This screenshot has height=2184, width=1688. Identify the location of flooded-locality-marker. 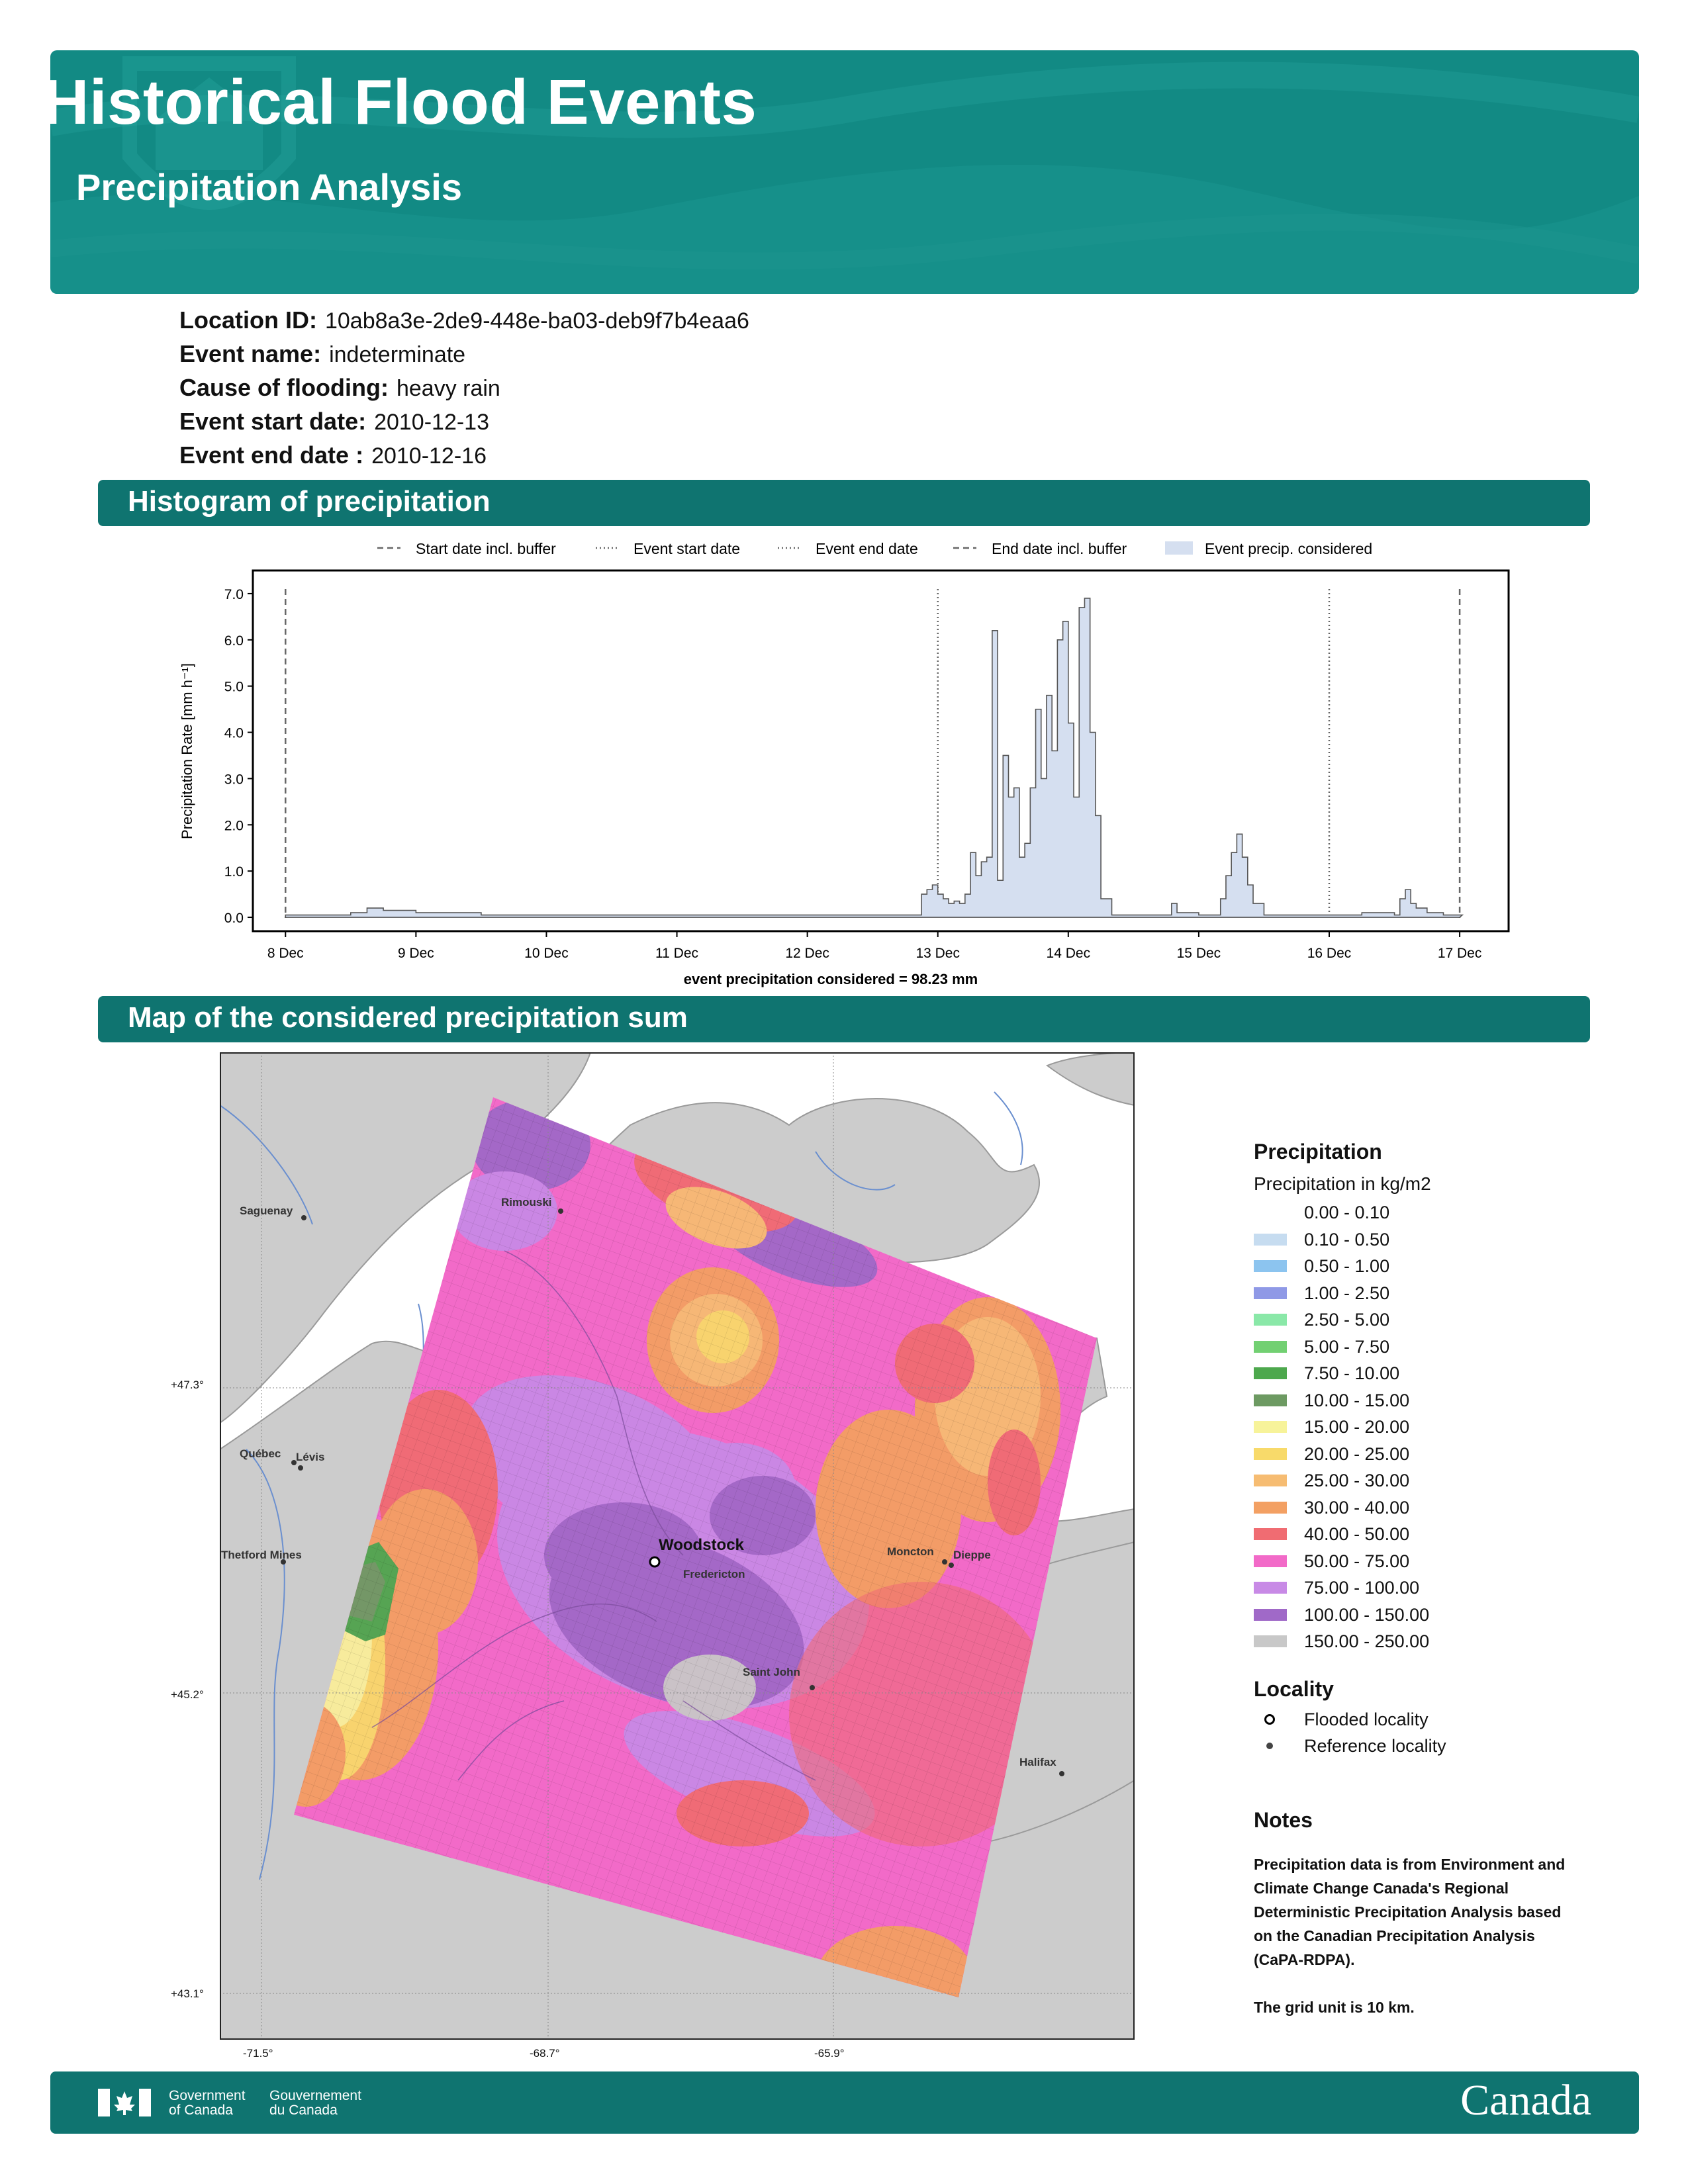
(655, 1562).